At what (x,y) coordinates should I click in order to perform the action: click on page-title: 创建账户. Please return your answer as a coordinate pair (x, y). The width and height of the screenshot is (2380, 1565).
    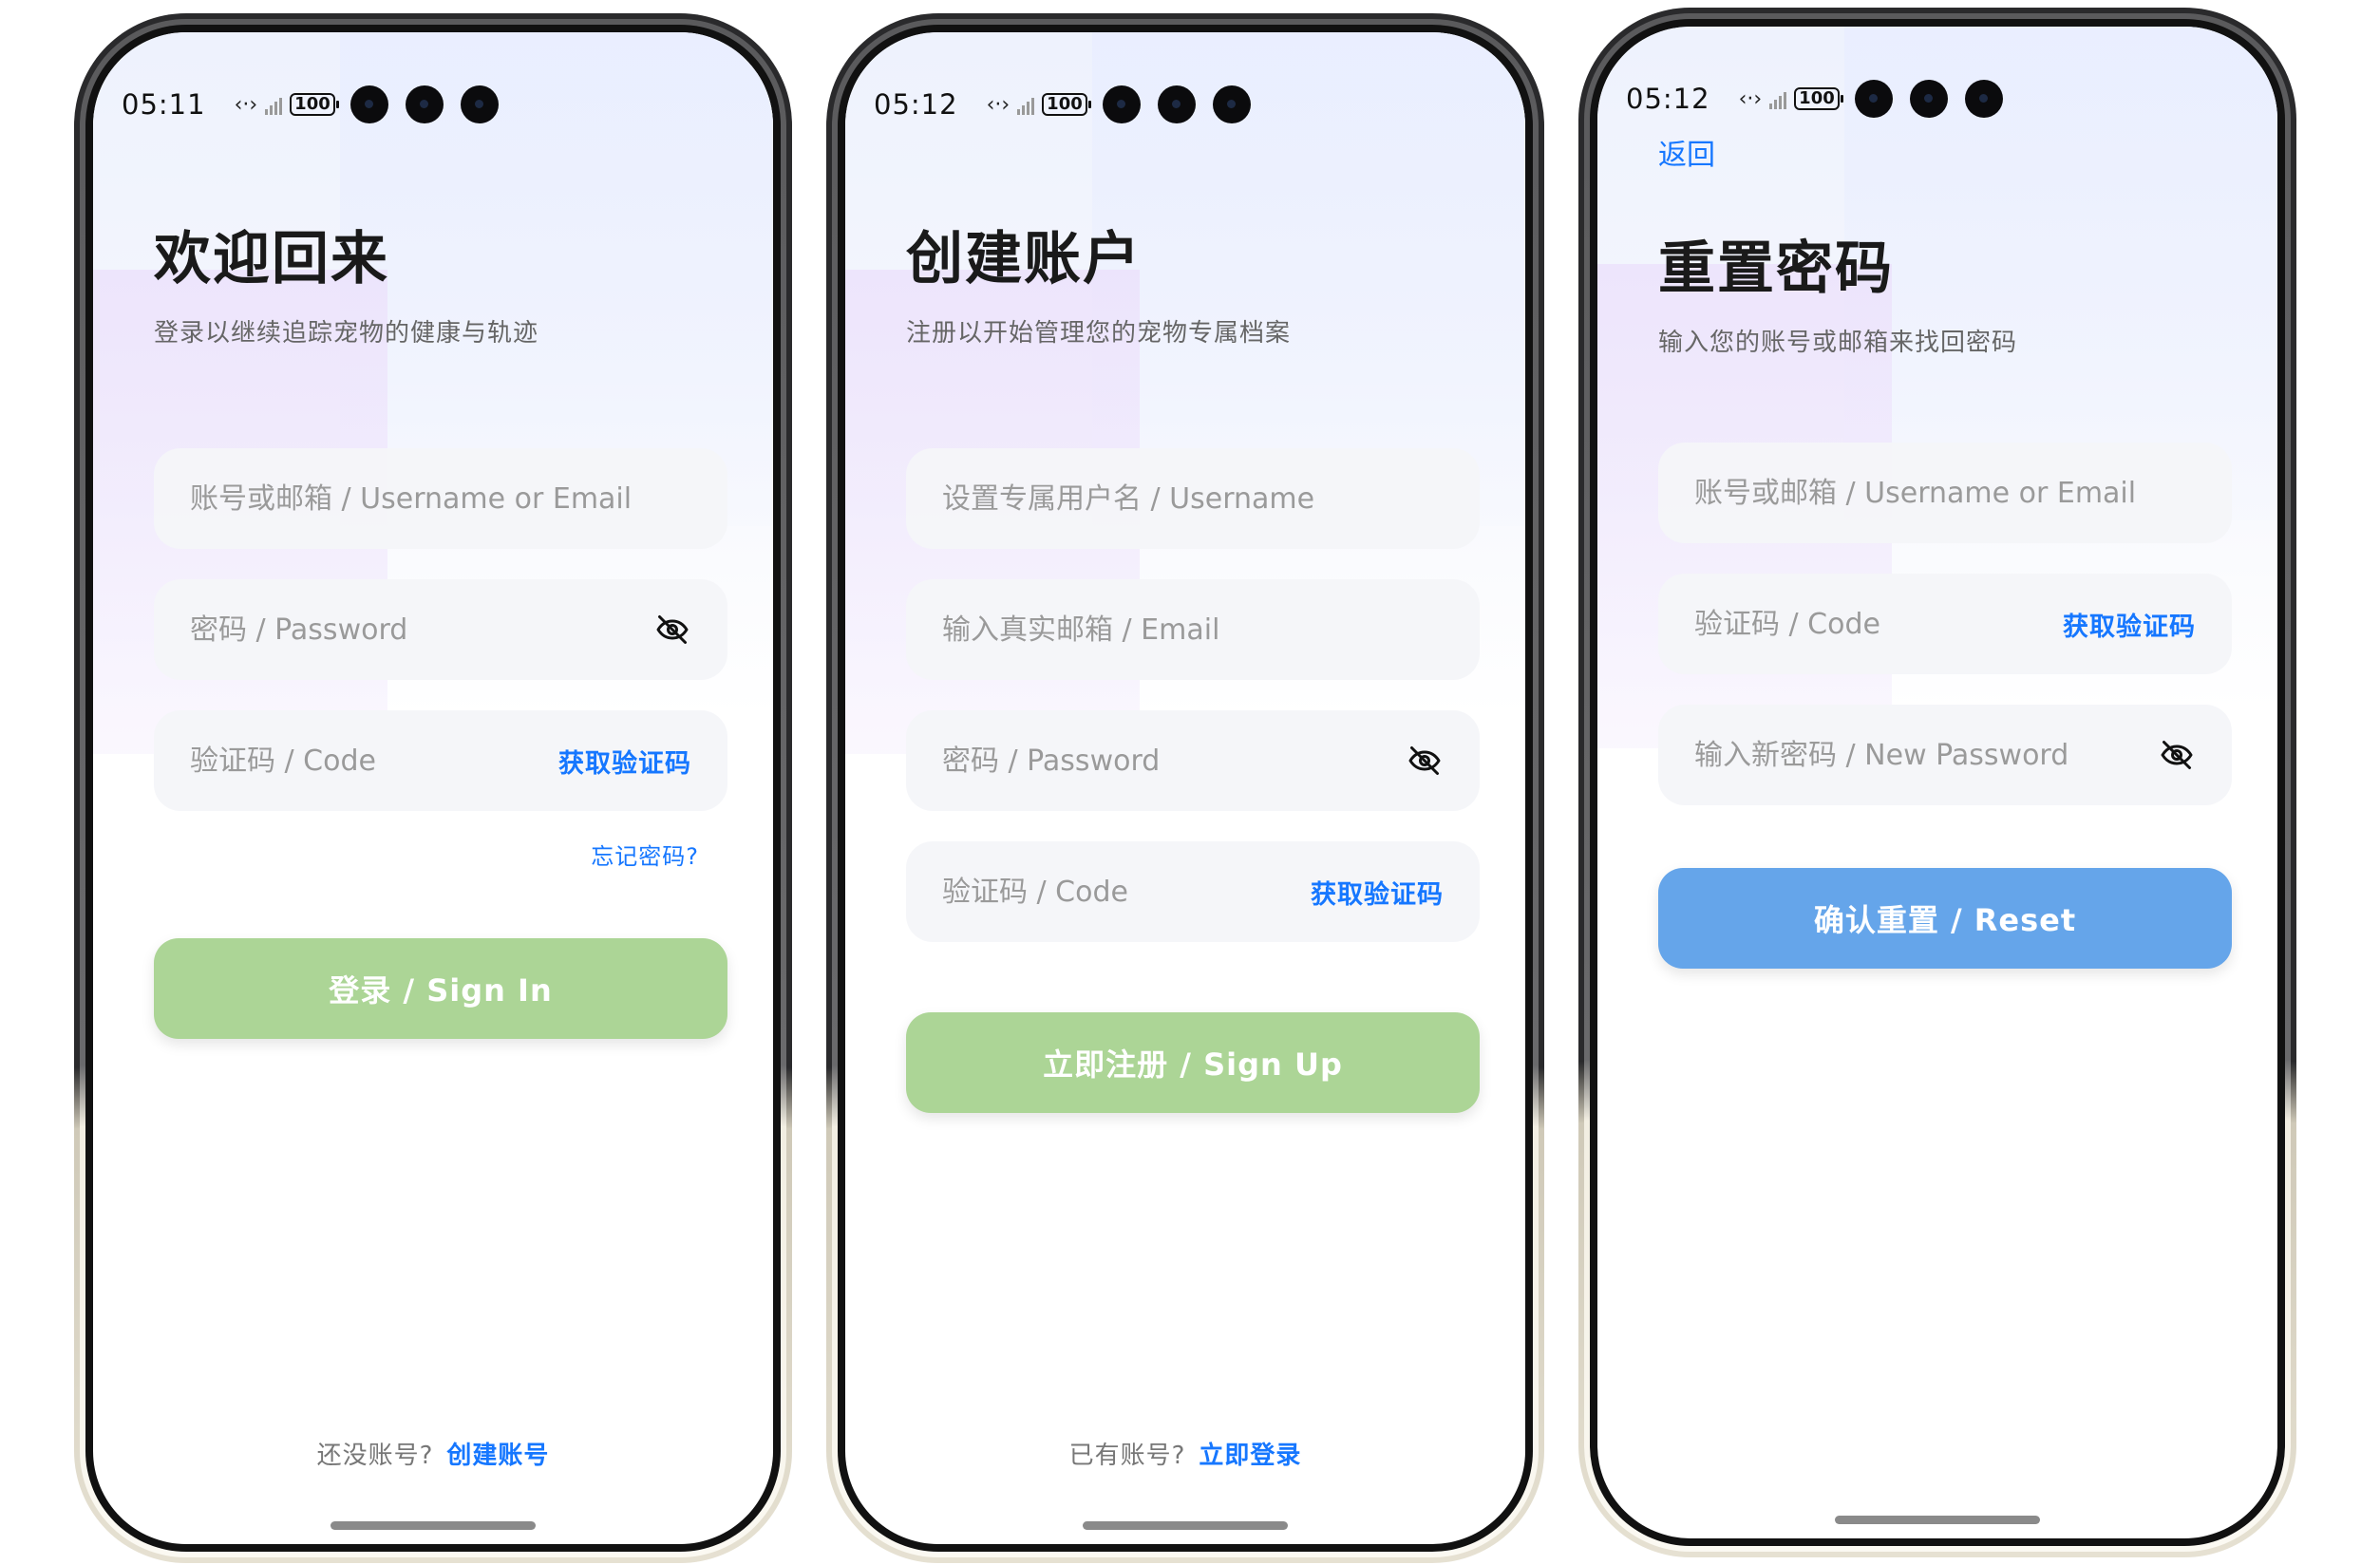
    Looking at the image, I should click on (1024, 259).